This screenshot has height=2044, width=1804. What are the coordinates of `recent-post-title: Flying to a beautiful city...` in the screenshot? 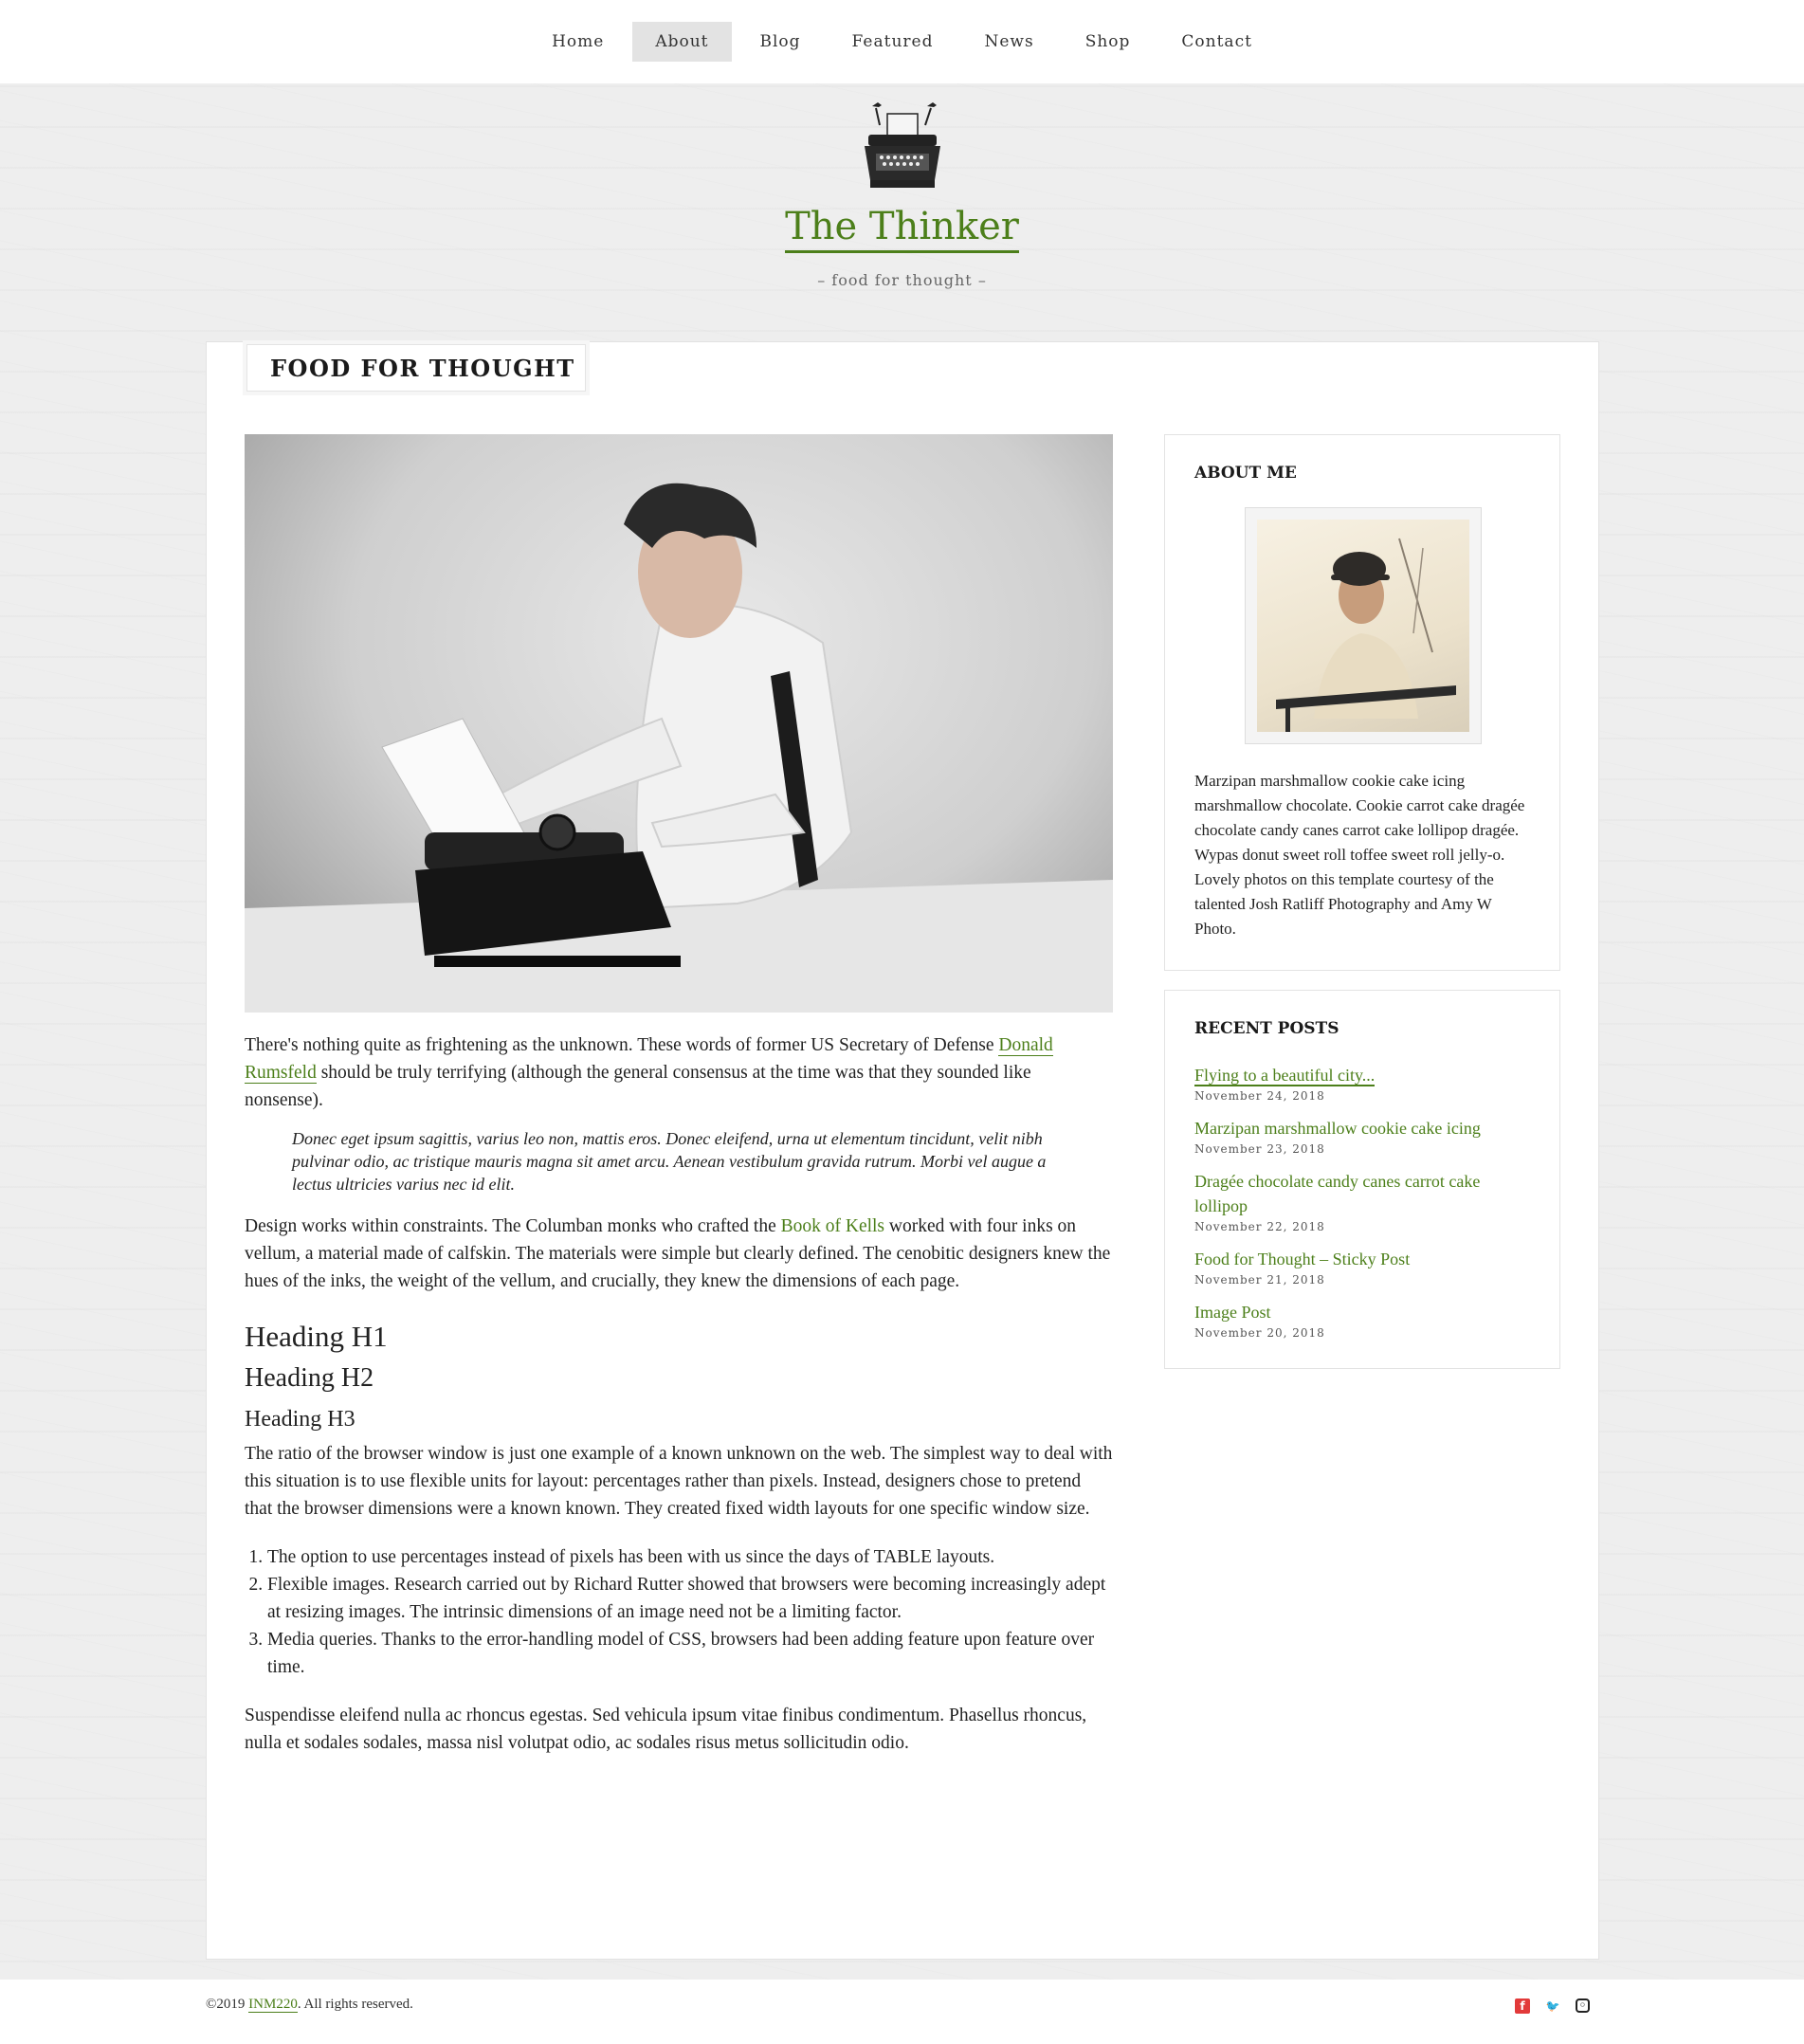 It's located at (1285, 1076).